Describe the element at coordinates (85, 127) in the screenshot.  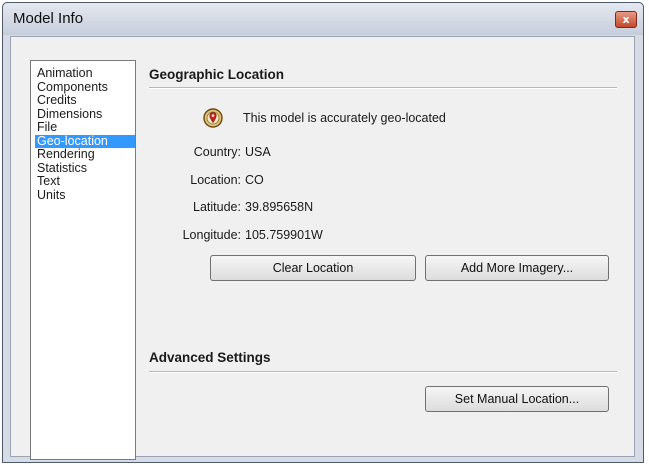
I see `list-item-file: File` at that location.